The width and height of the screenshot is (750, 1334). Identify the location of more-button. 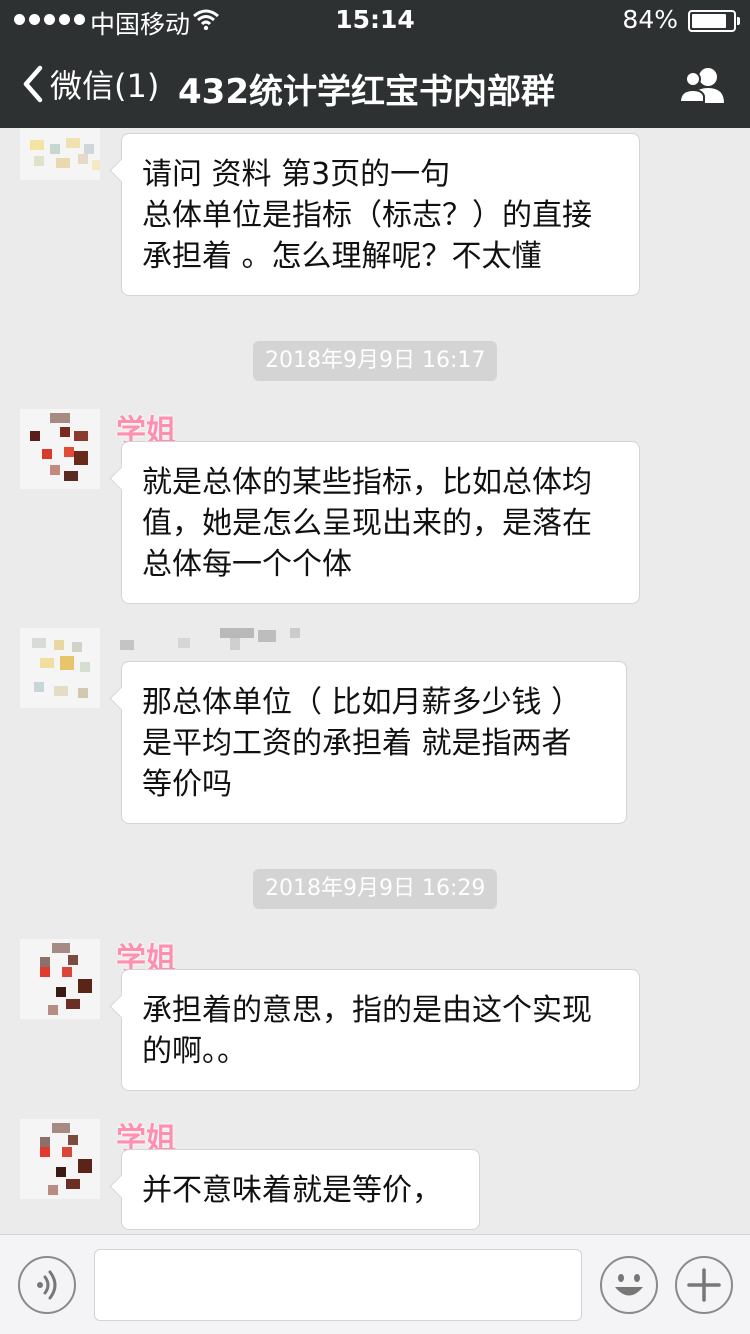
(704, 1285).